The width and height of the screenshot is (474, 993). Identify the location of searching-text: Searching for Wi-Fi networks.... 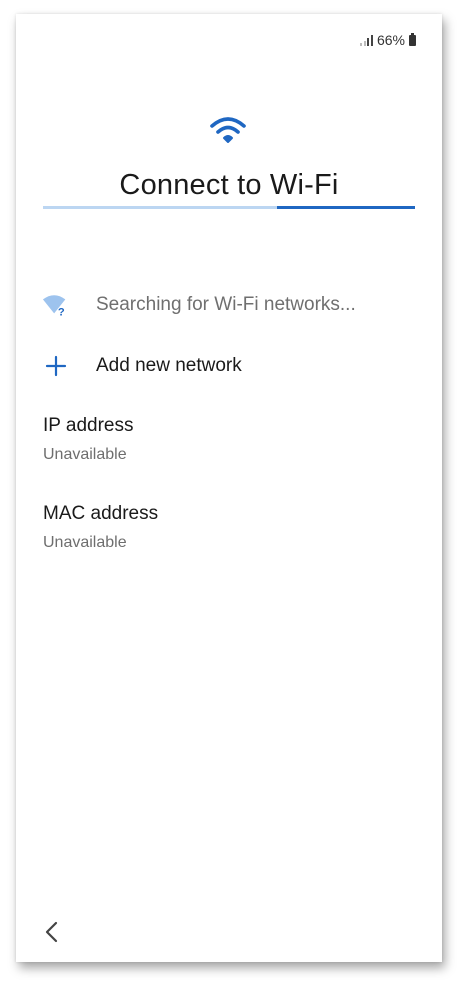
(226, 304).